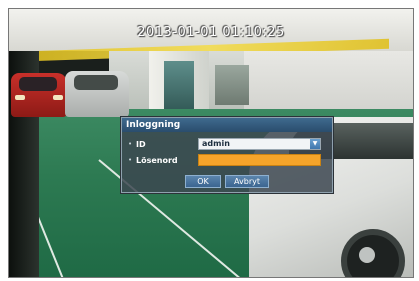 The width and height of the screenshot is (419, 281). Describe the element at coordinates (227, 125) in the screenshot. I see `dialog-title: Inloggning` at that location.